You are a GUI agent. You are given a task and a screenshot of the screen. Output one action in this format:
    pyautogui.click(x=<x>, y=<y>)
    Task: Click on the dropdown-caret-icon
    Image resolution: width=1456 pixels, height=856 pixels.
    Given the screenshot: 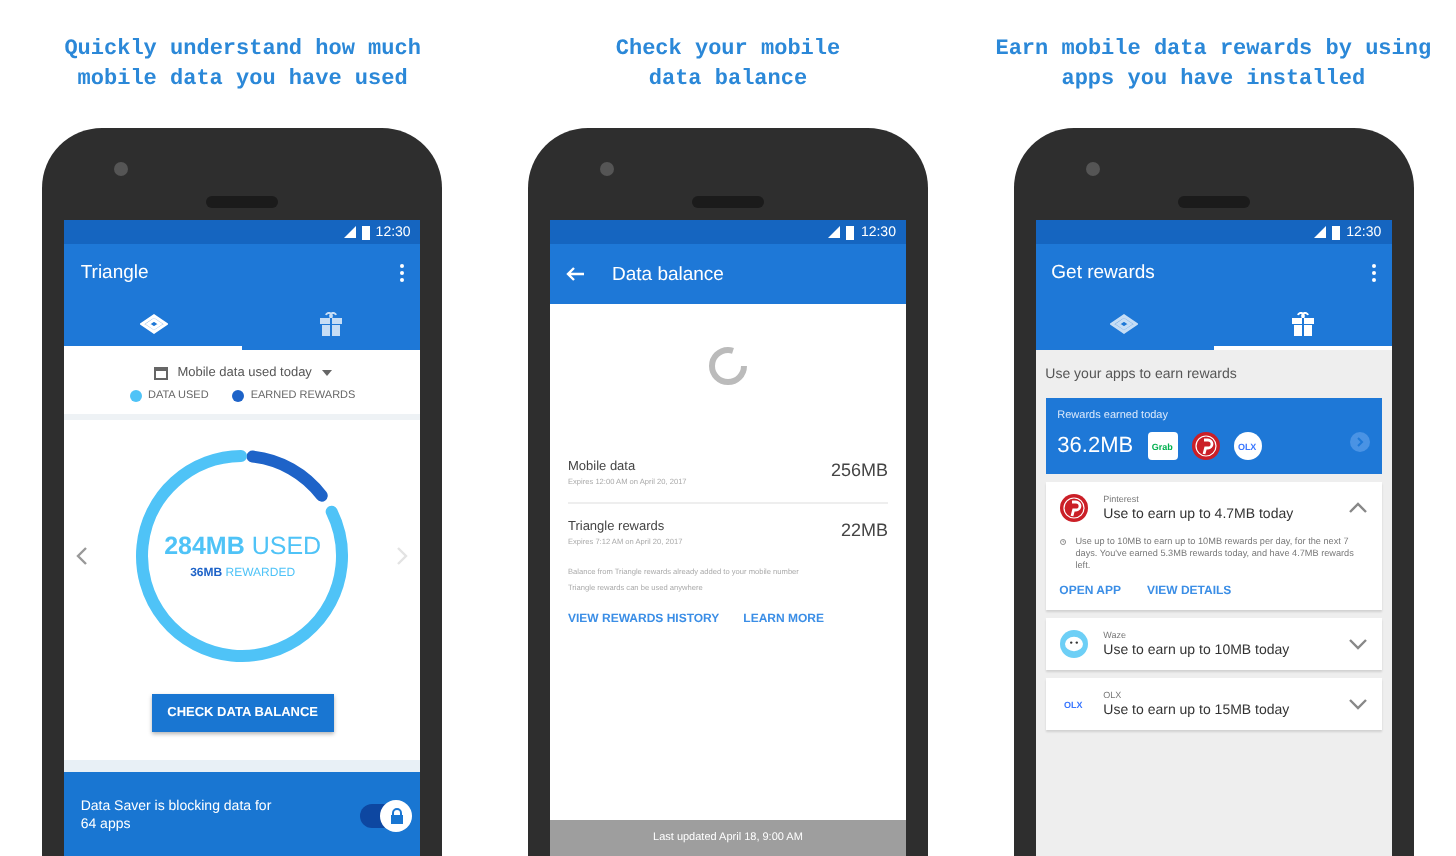 What is the action you would take?
    pyautogui.click(x=326, y=373)
    